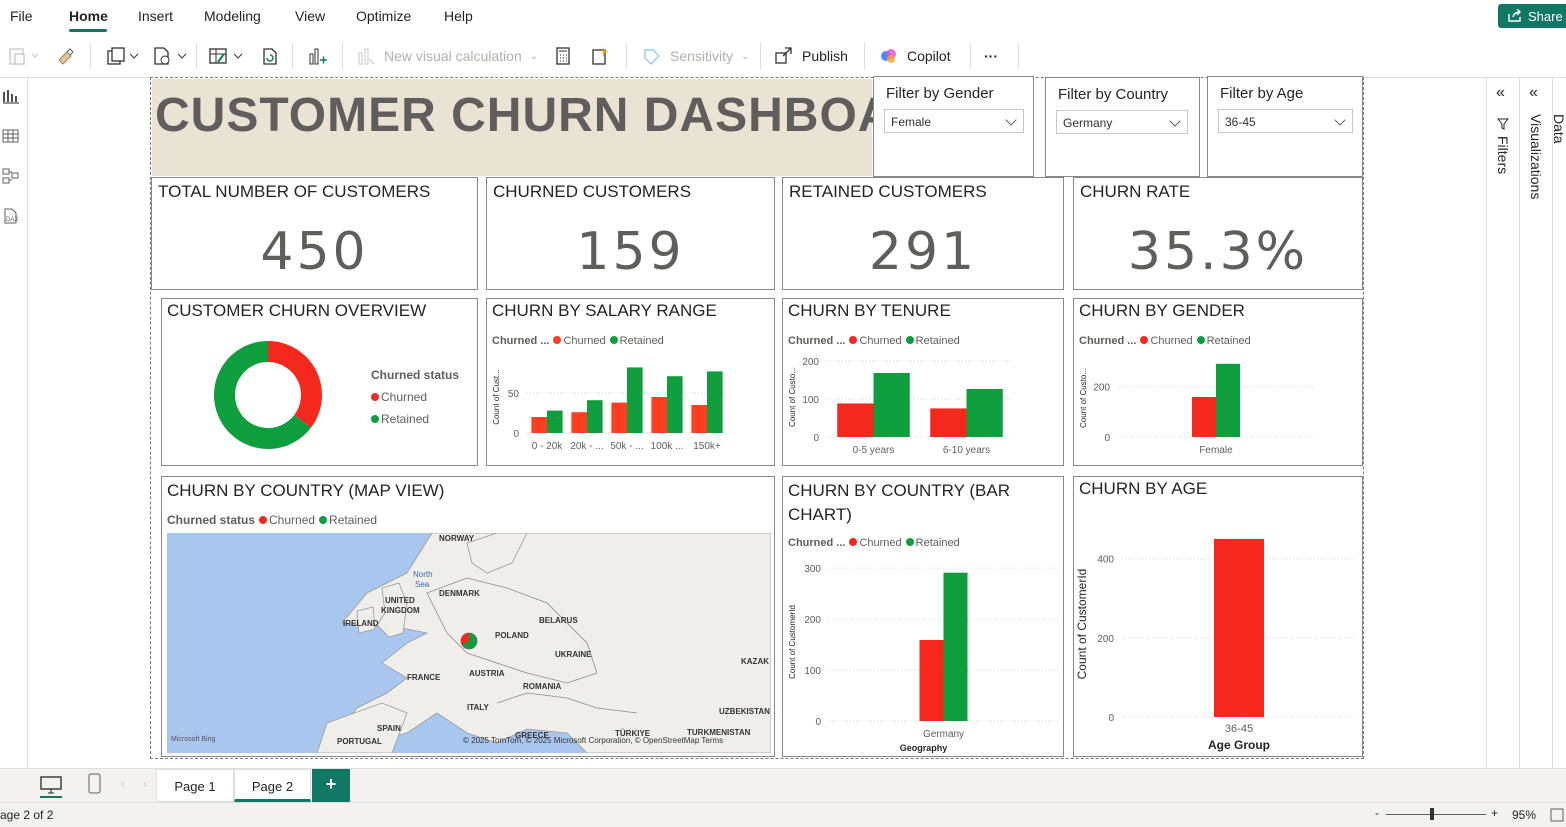  What do you see at coordinates (11, 176) in the screenshot?
I see `model-view-icon` at bounding box center [11, 176].